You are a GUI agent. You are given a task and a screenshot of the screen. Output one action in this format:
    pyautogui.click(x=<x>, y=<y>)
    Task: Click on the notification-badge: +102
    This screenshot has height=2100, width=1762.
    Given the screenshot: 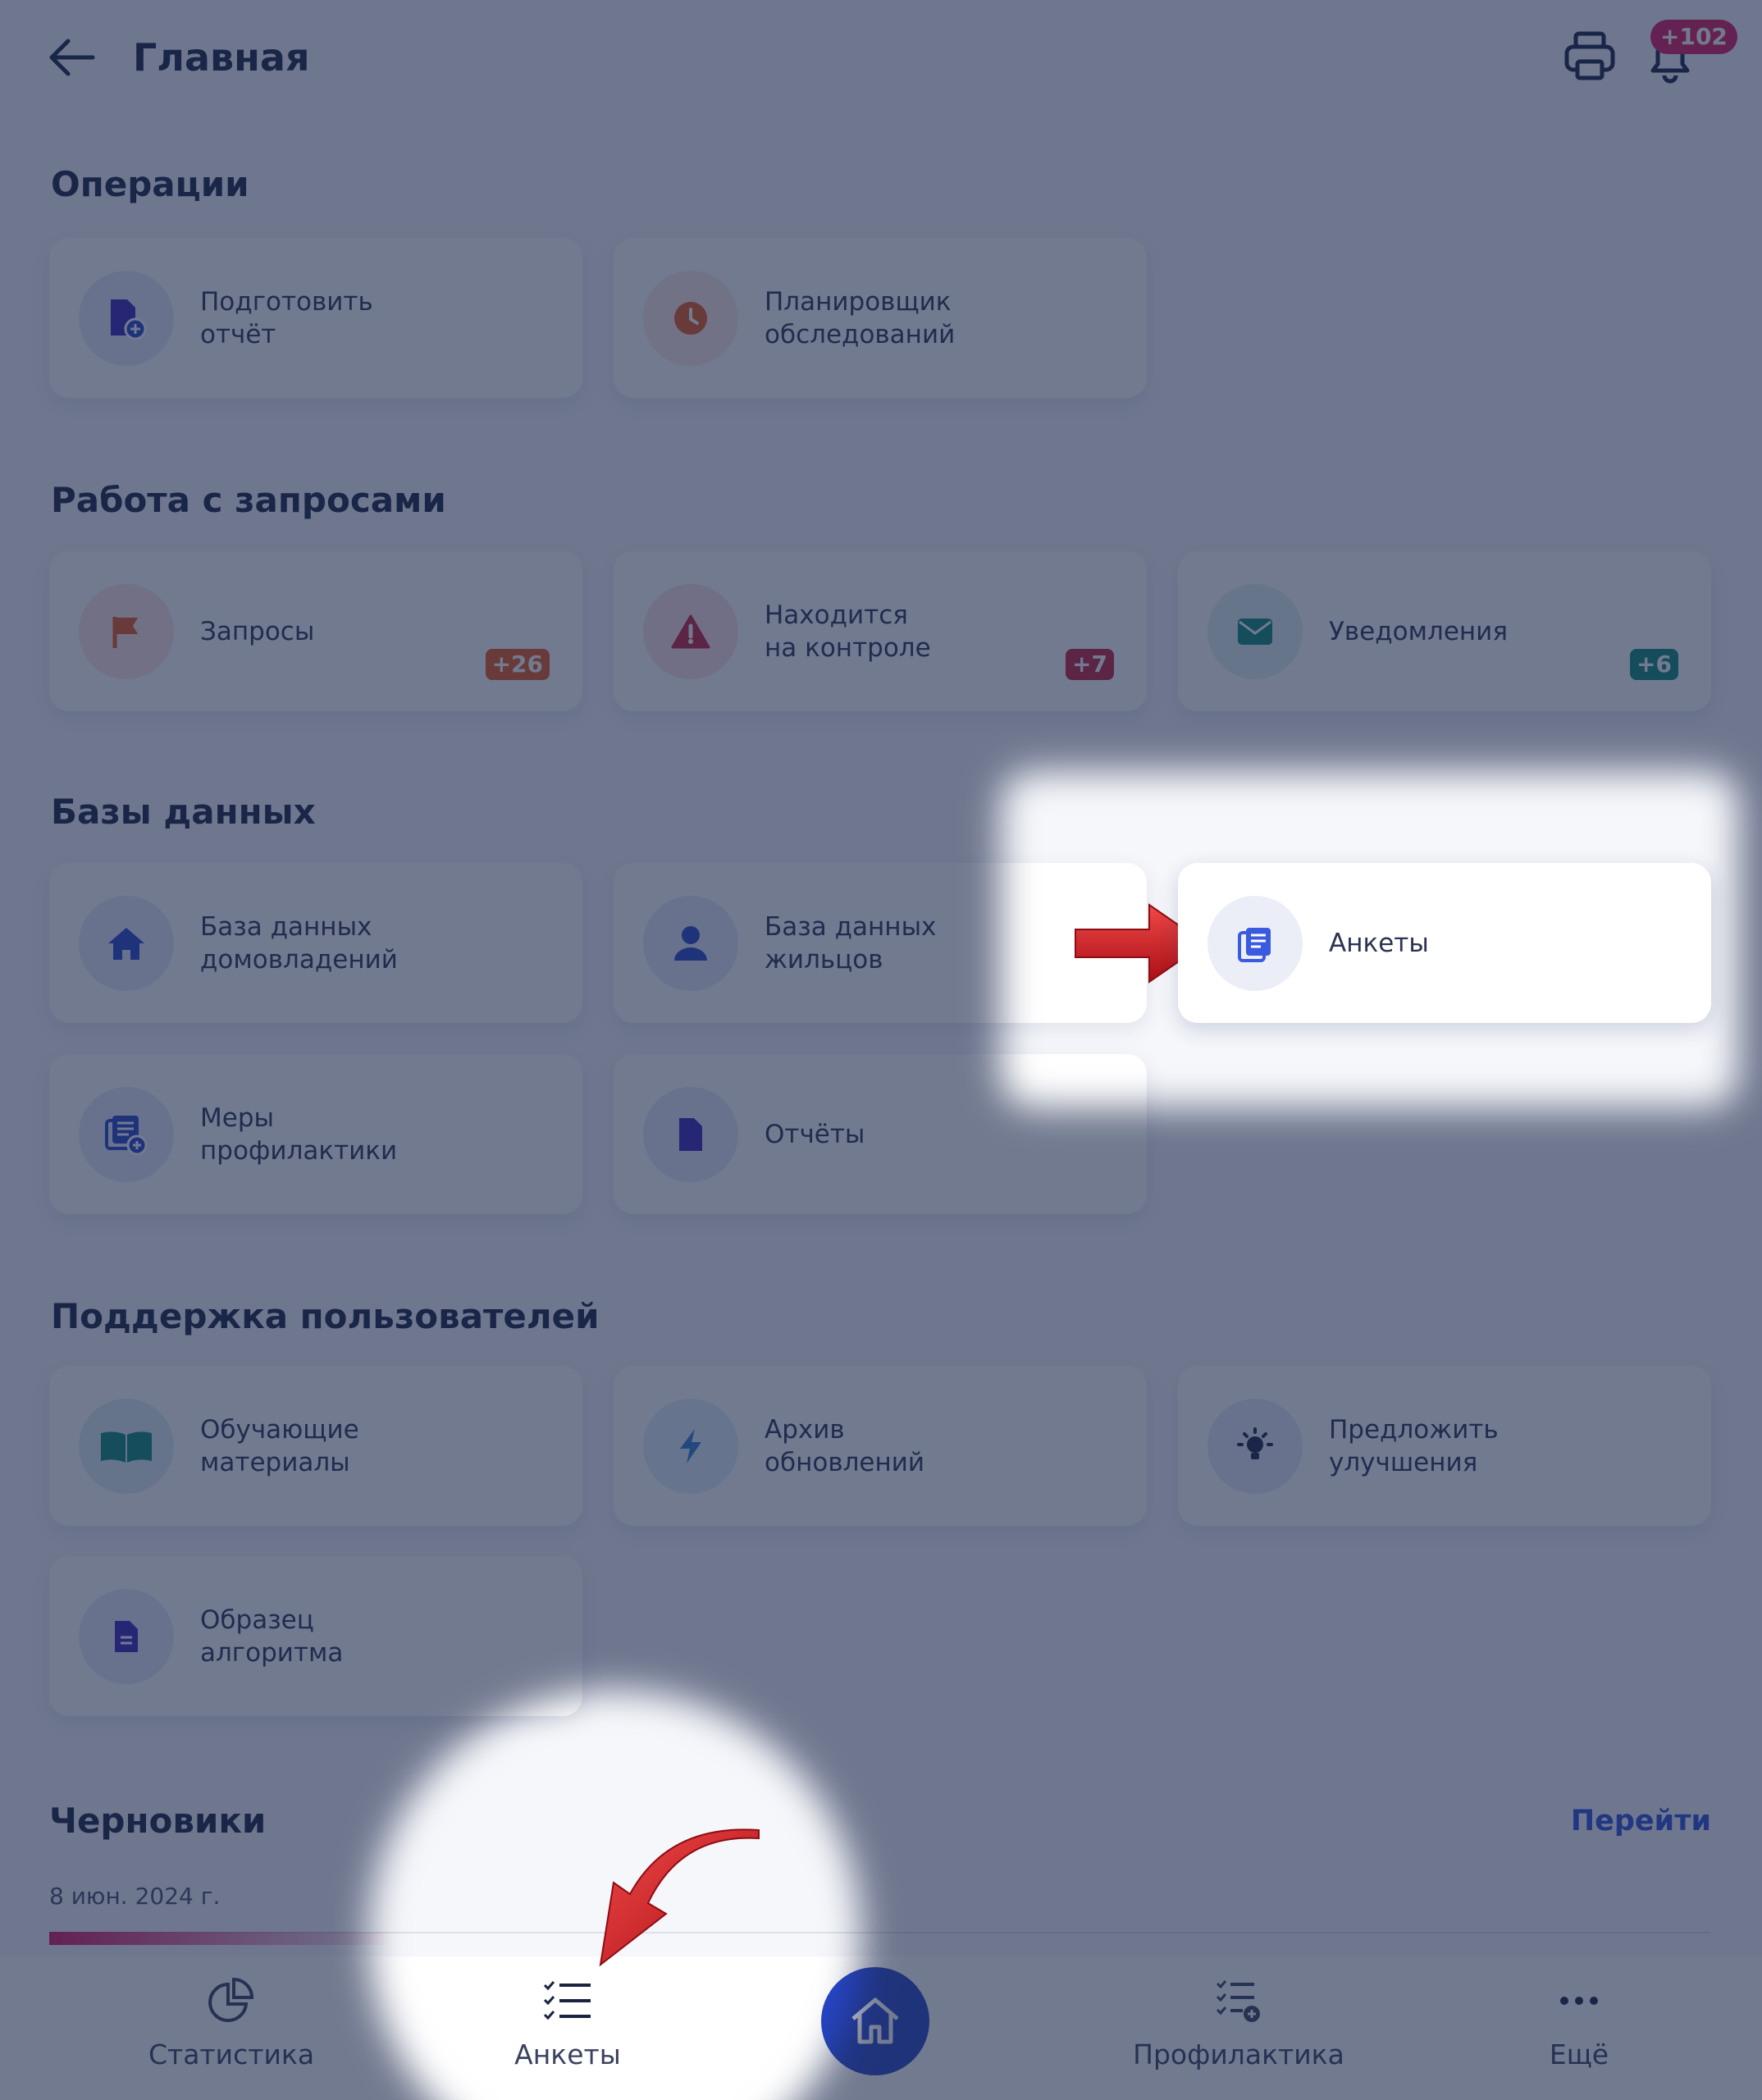 What is the action you would take?
    pyautogui.click(x=1693, y=37)
    